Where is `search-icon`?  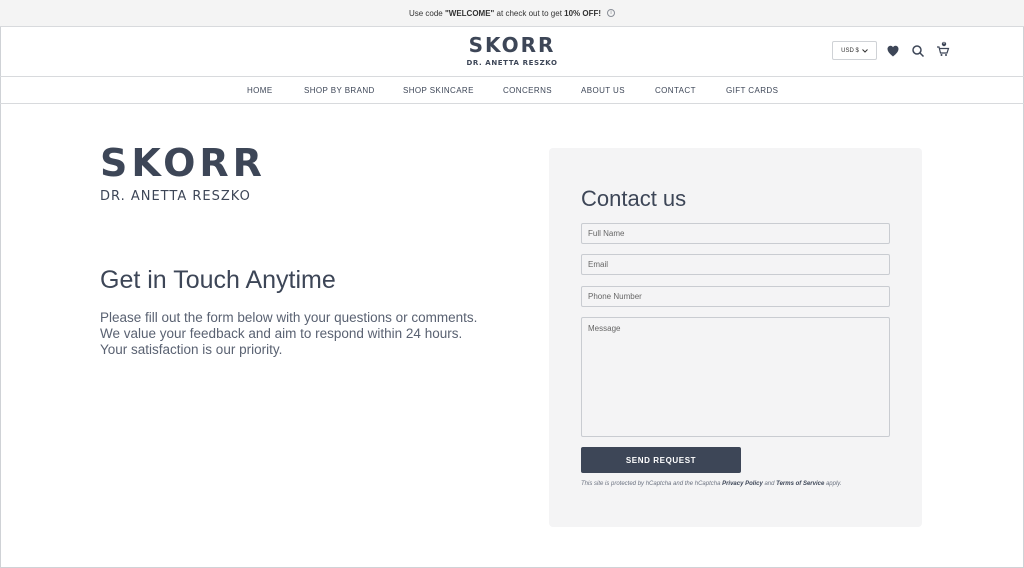
search-icon is located at coordinates (918, 51).